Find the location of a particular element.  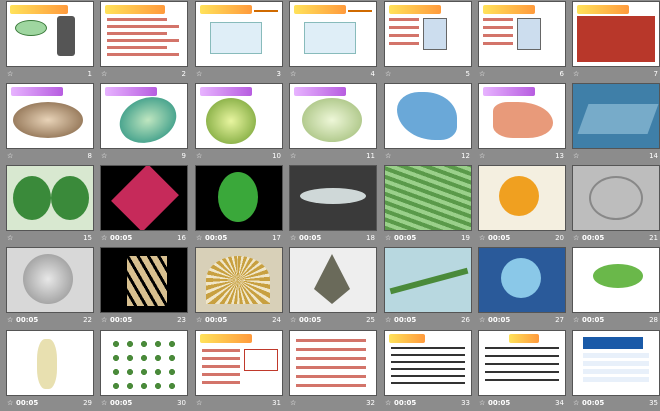

slide-thumbnail: ☆ 13 is located at coordinates (523, 123).